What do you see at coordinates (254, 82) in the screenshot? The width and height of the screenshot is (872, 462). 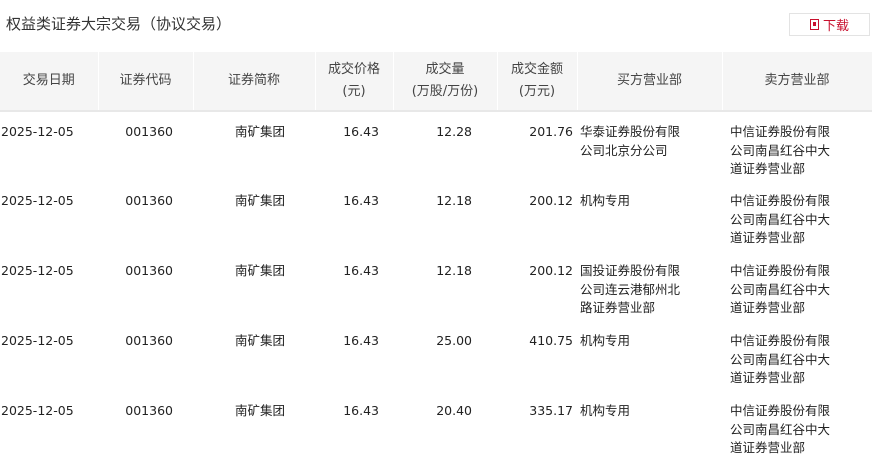 I see `column-header: 证券简称` at bounding box center [254, 82].